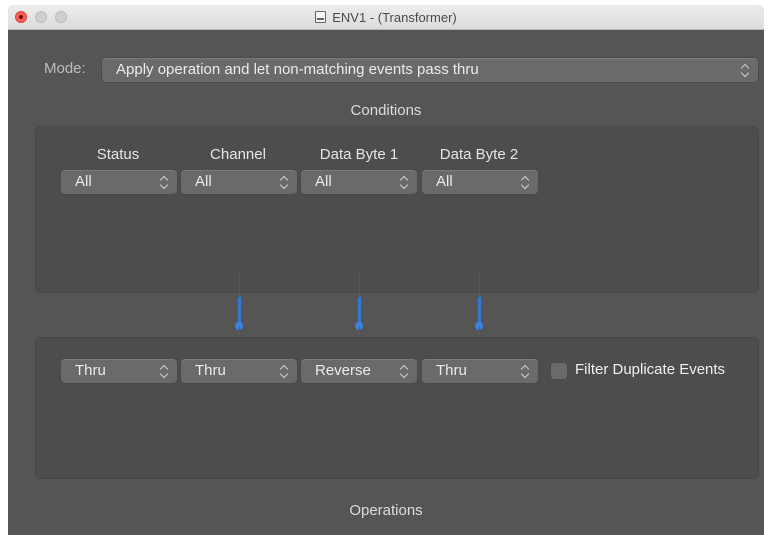  Describe the element at coordinates (118, 154) in the screenshot. I see `status-column-label: Status` at that location.